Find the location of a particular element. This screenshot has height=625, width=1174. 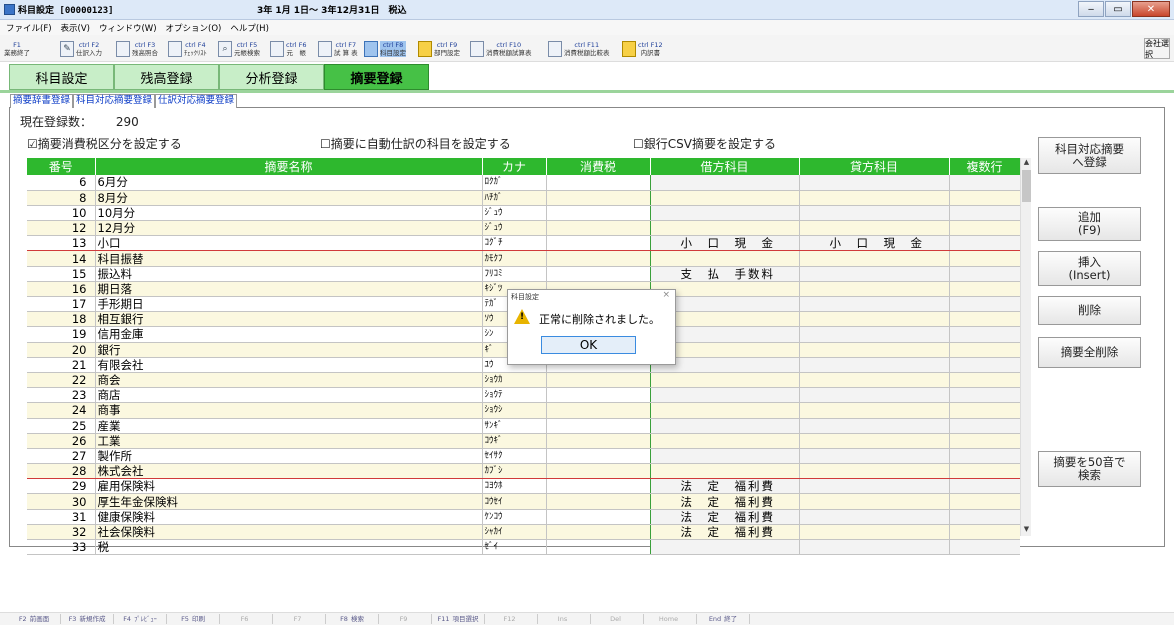

toolbar-department: ctrl F9 部門設定 is located at coordinates (438, 48).